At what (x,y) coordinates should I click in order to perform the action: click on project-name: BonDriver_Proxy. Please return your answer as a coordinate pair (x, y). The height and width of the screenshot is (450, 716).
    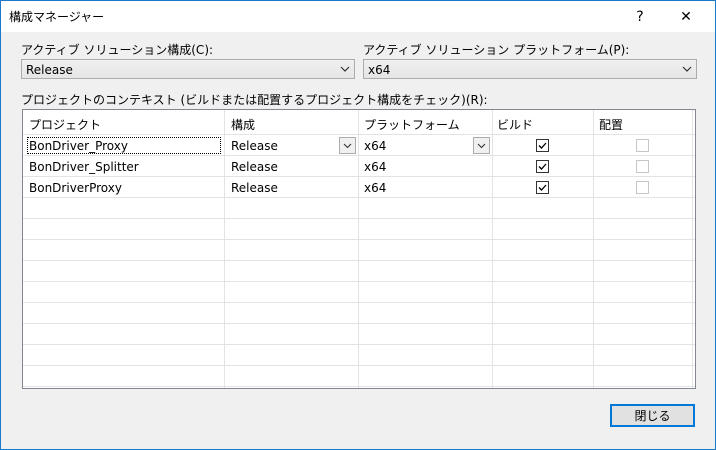
    Looking at the image, I should click on (78, 146).